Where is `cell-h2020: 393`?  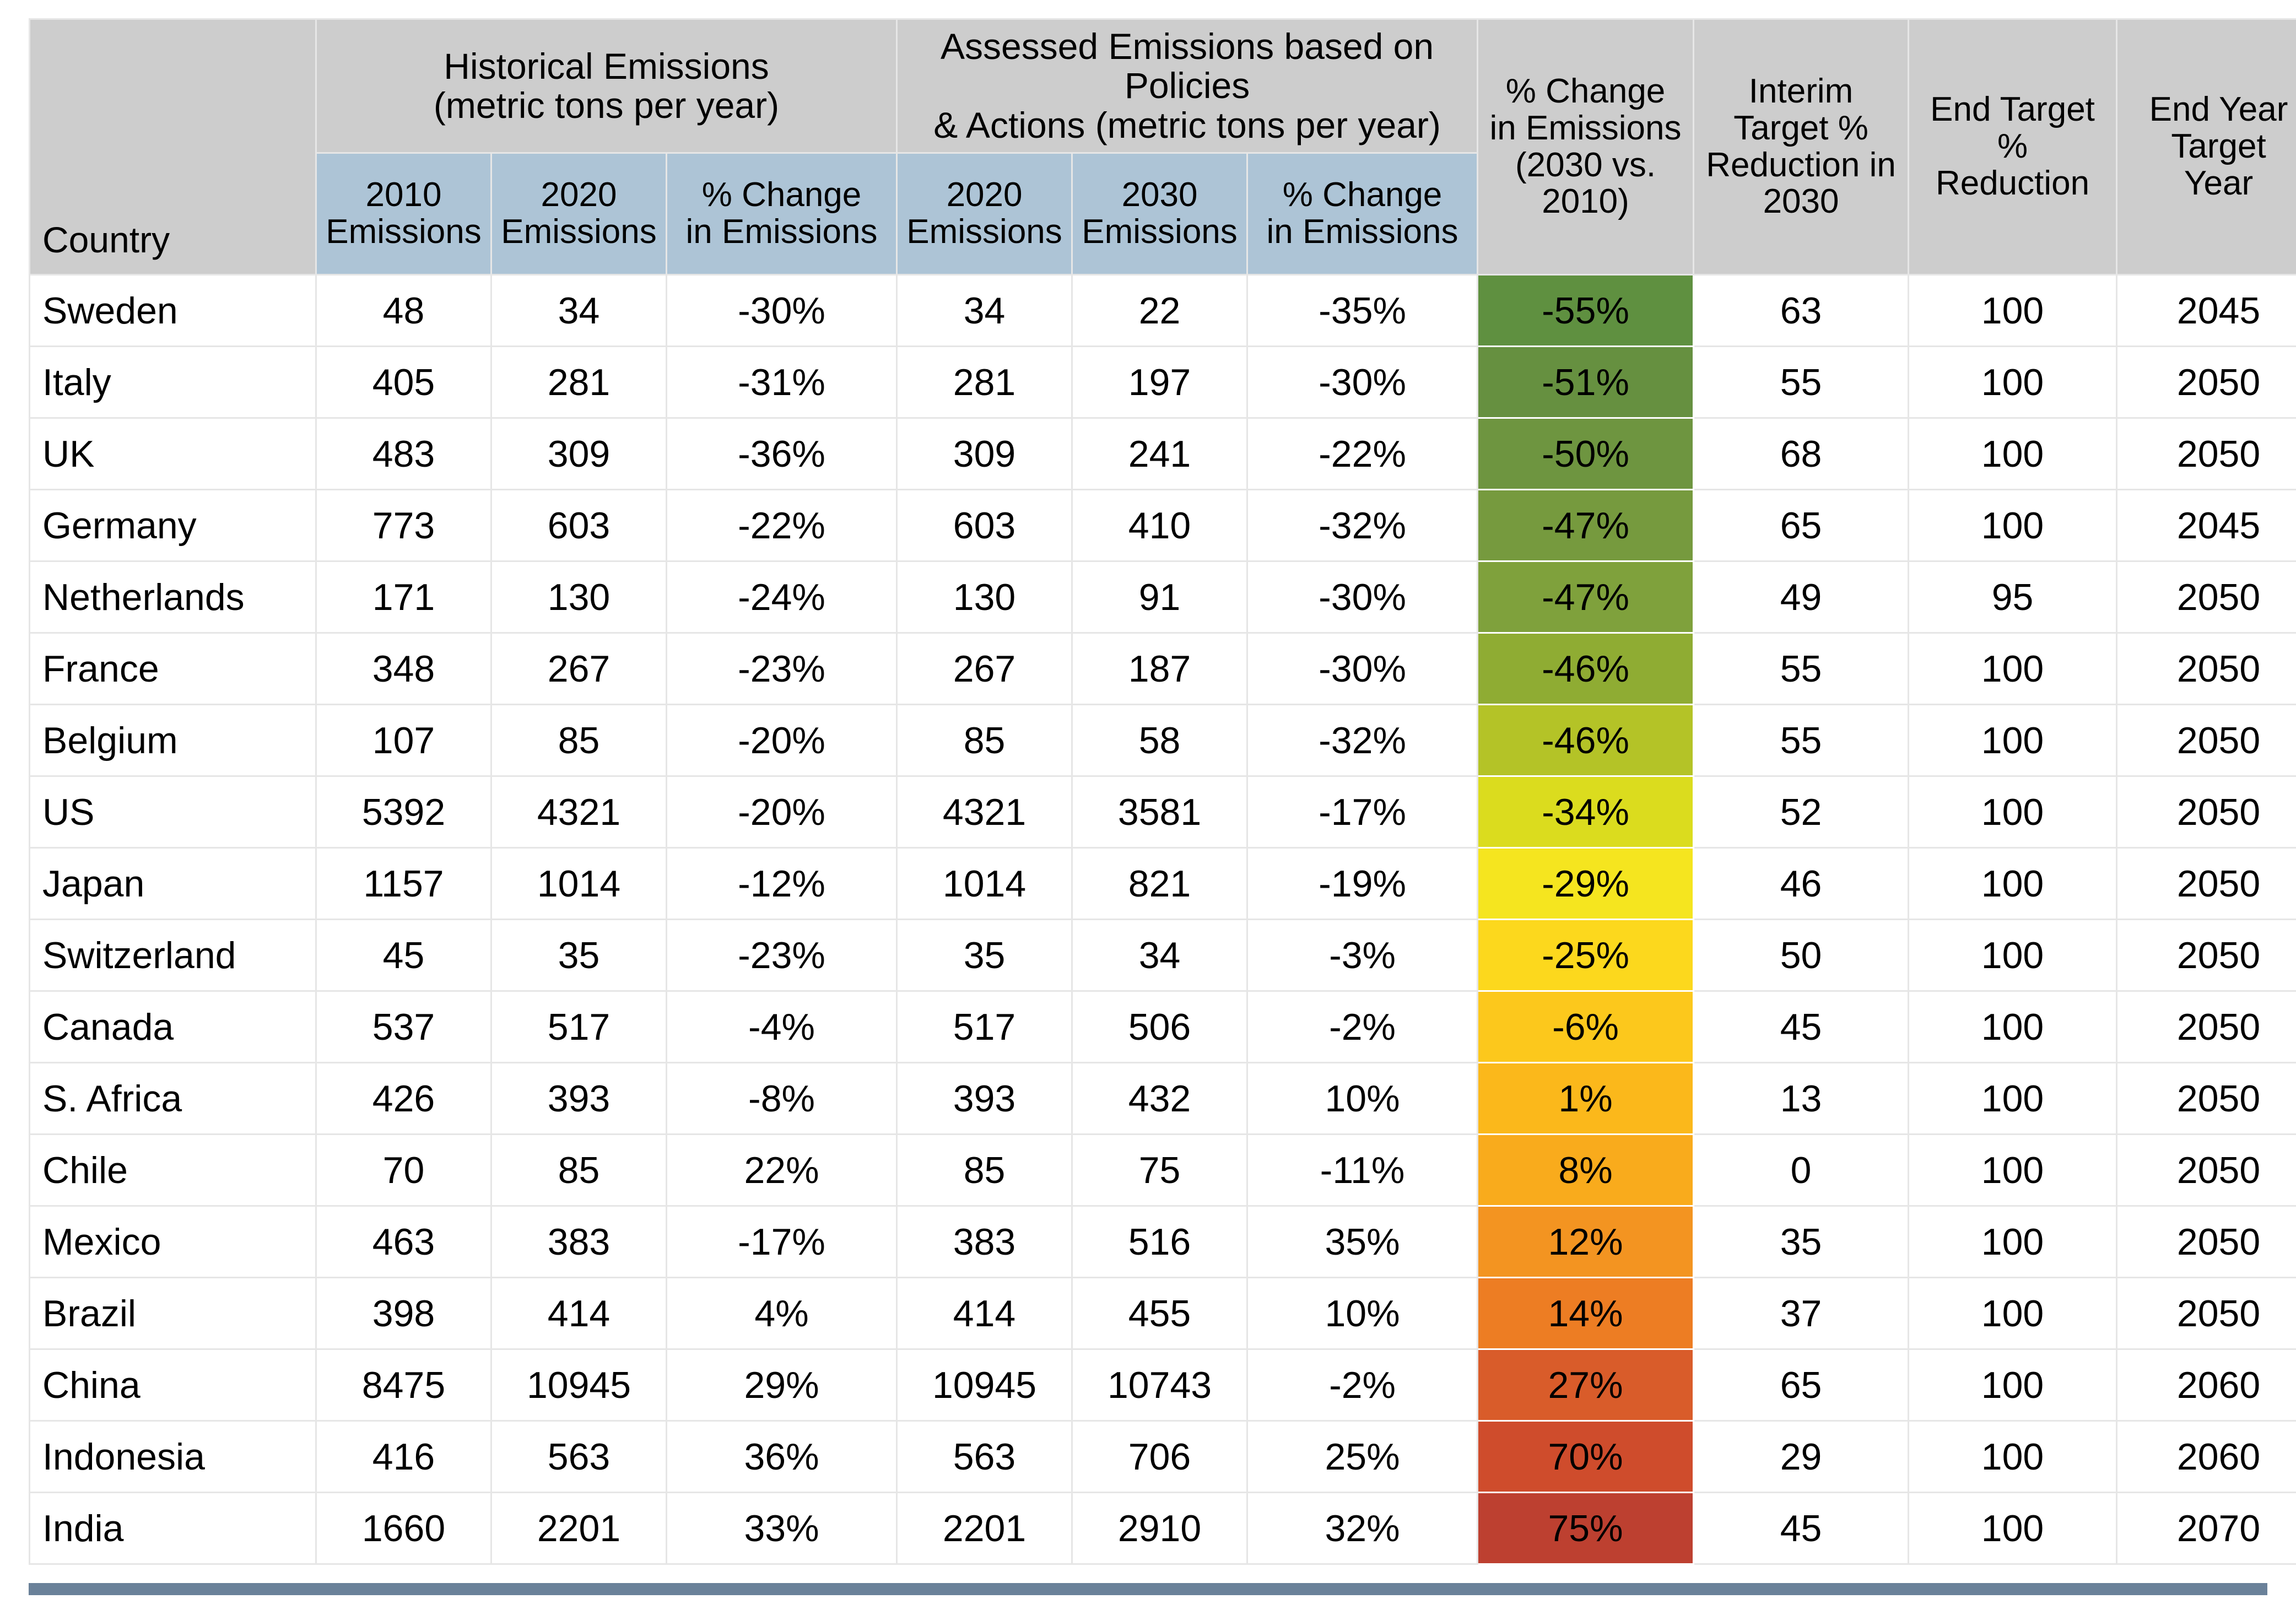
cell-h2020: 393 is located at coordinates (579, 1098).